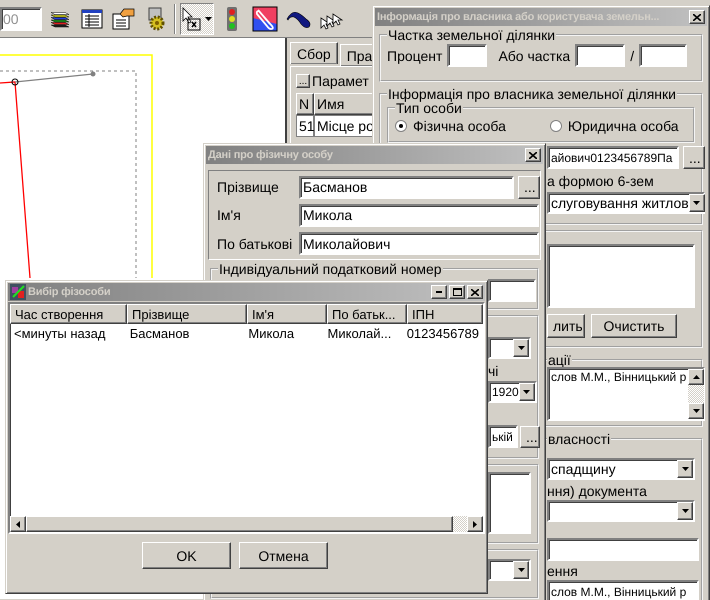 The image size is (710, 600). Describe the element at coordinates (406, 187) in the screenshot. I see `input-field: Басманов` at that location.